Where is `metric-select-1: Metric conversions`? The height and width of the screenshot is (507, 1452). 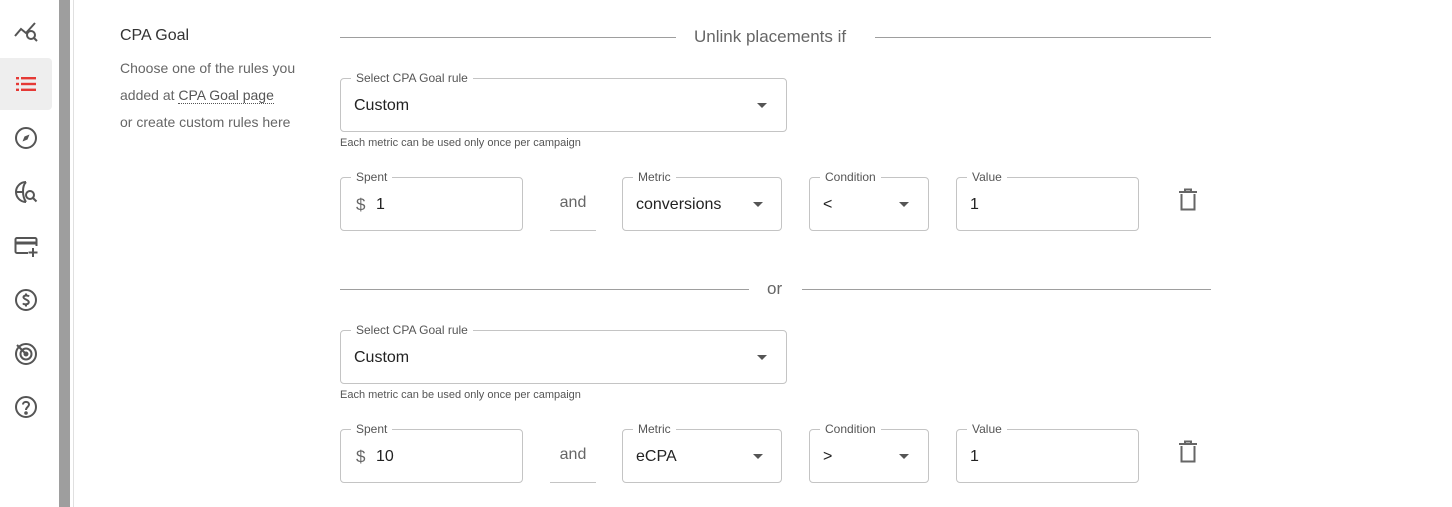 metric-select-1: Metric conversions is located at coordinates (702, 200).